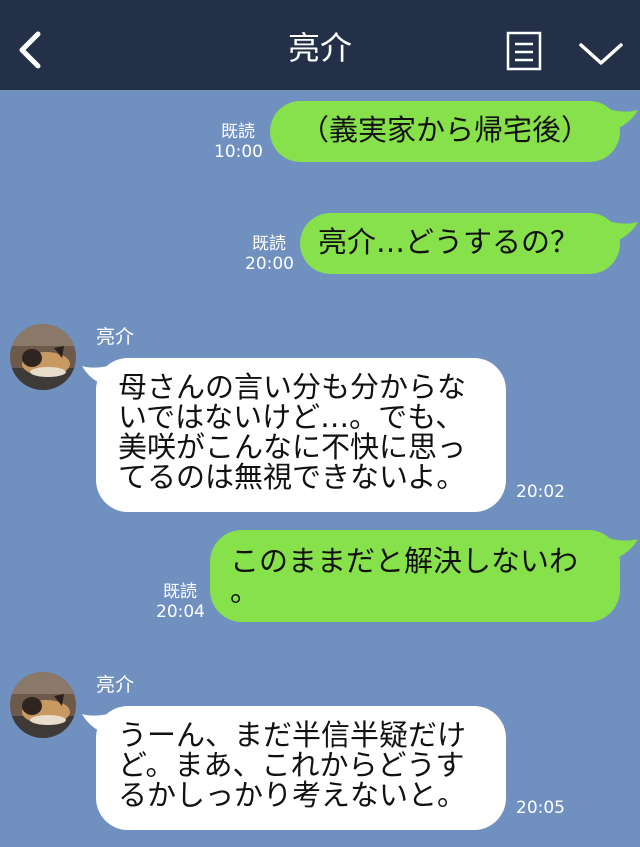 The height and width of the screenshot is (847, 640). I want to click on read-receipt: 既読 20:04, so click(180, 602).